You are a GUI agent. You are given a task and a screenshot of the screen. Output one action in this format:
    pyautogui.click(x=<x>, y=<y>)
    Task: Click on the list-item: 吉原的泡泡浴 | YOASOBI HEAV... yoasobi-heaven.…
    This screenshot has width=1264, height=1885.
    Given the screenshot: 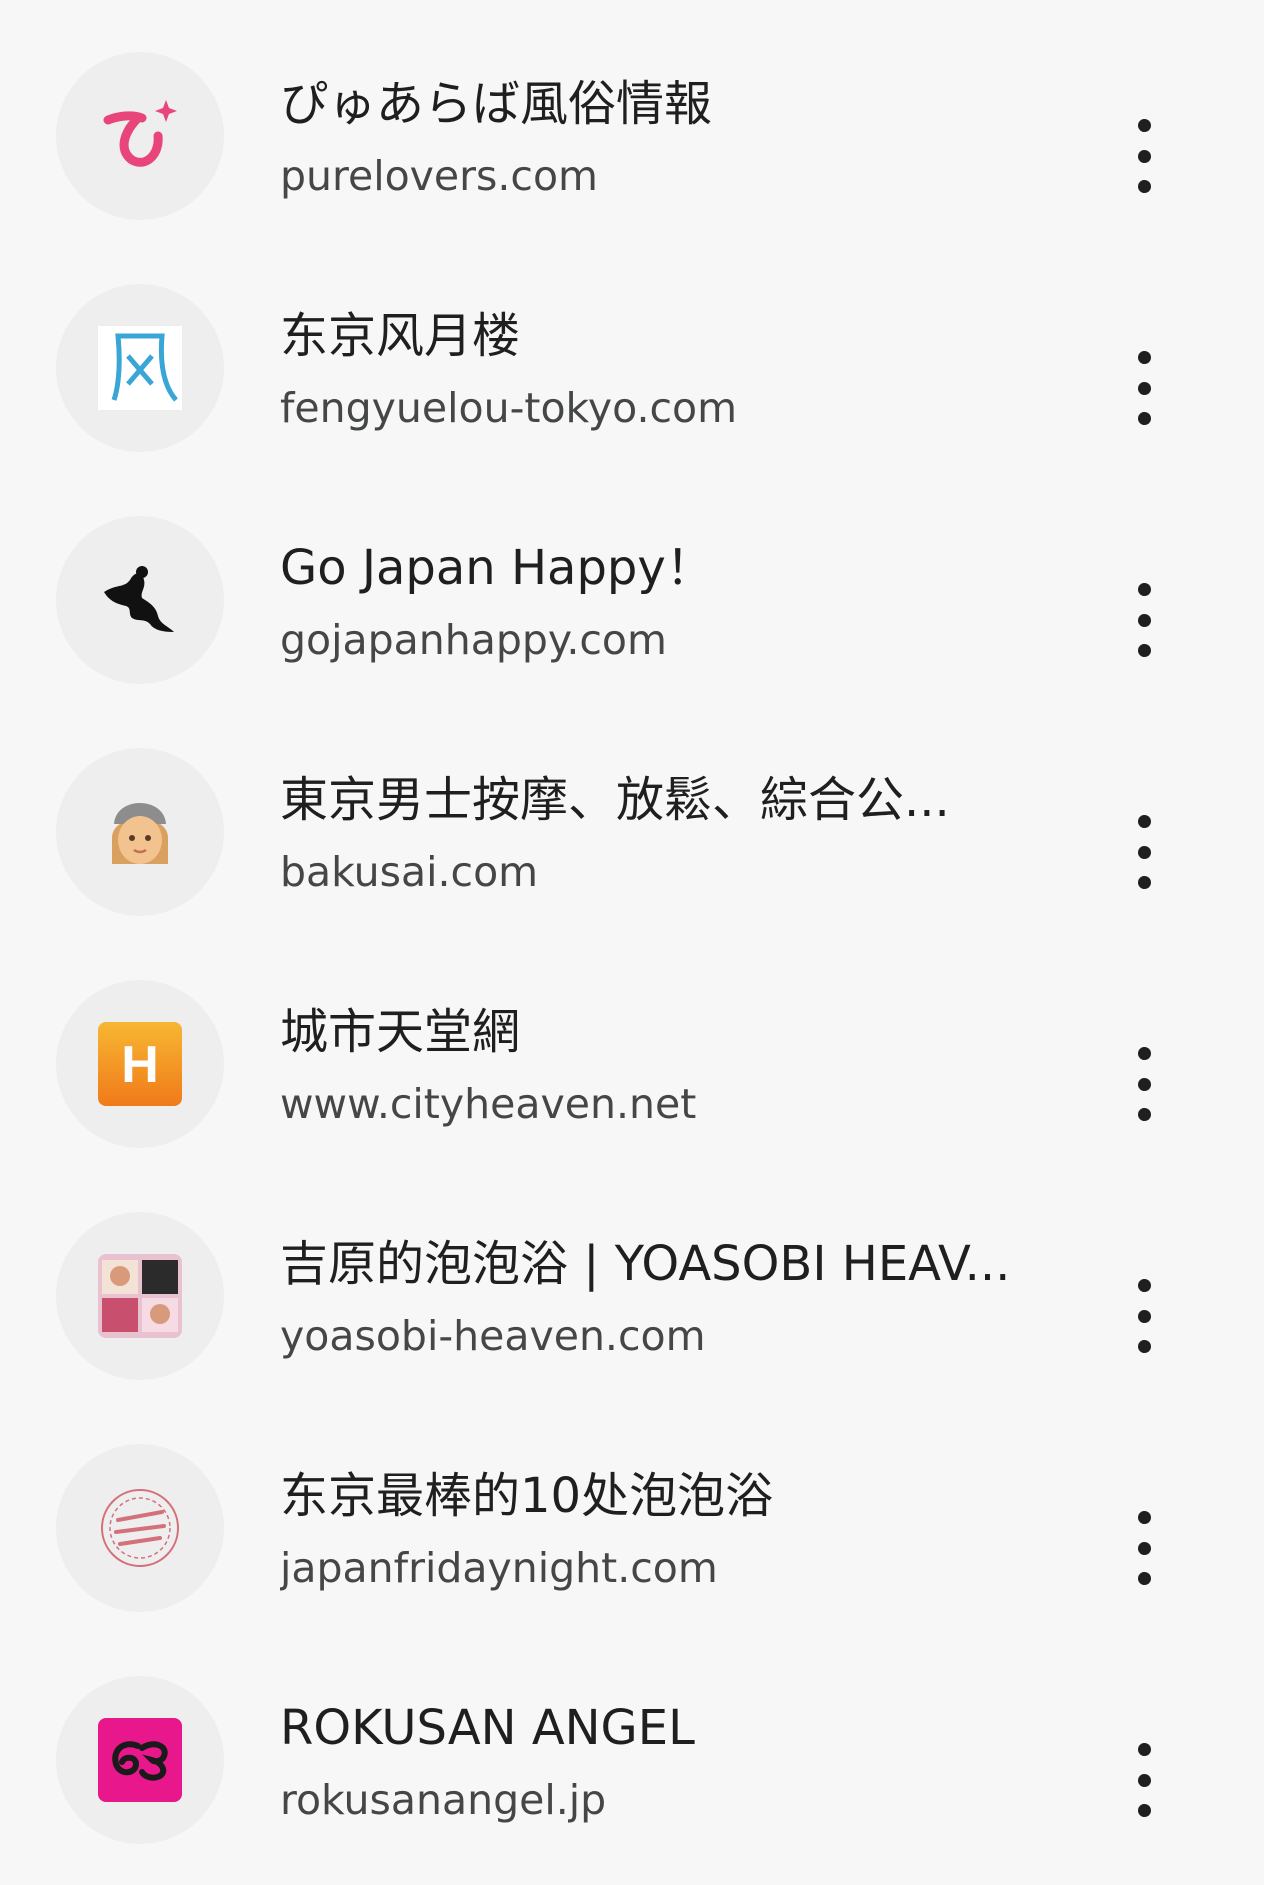 What is the action you would take?
    pyautogui.click(x=632, y=1302)
    